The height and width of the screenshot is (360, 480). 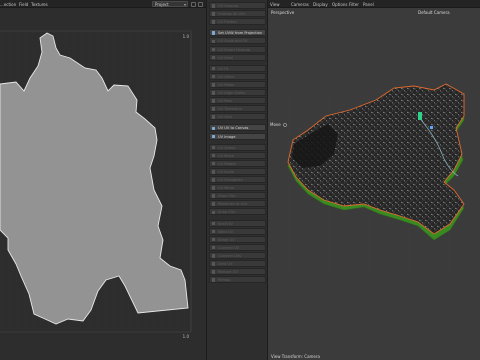 I want to click on tool-item: UV Mirror, so click(x=237, y=188).